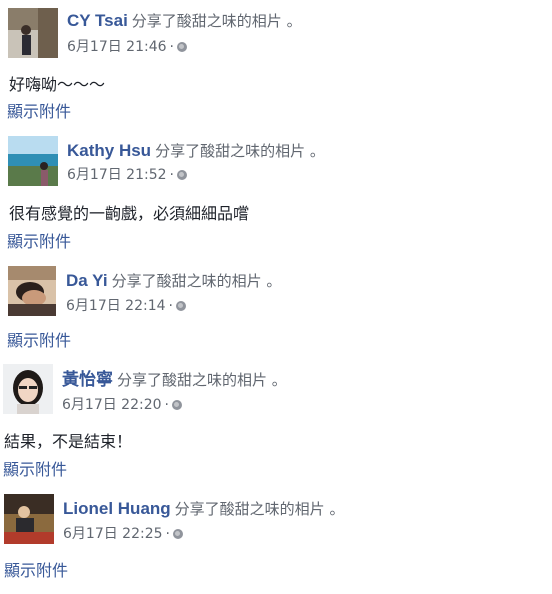 This screenshot has height=594, width=552. I want to click on post-text: 好嗨呦～～～, so click(57, 84).